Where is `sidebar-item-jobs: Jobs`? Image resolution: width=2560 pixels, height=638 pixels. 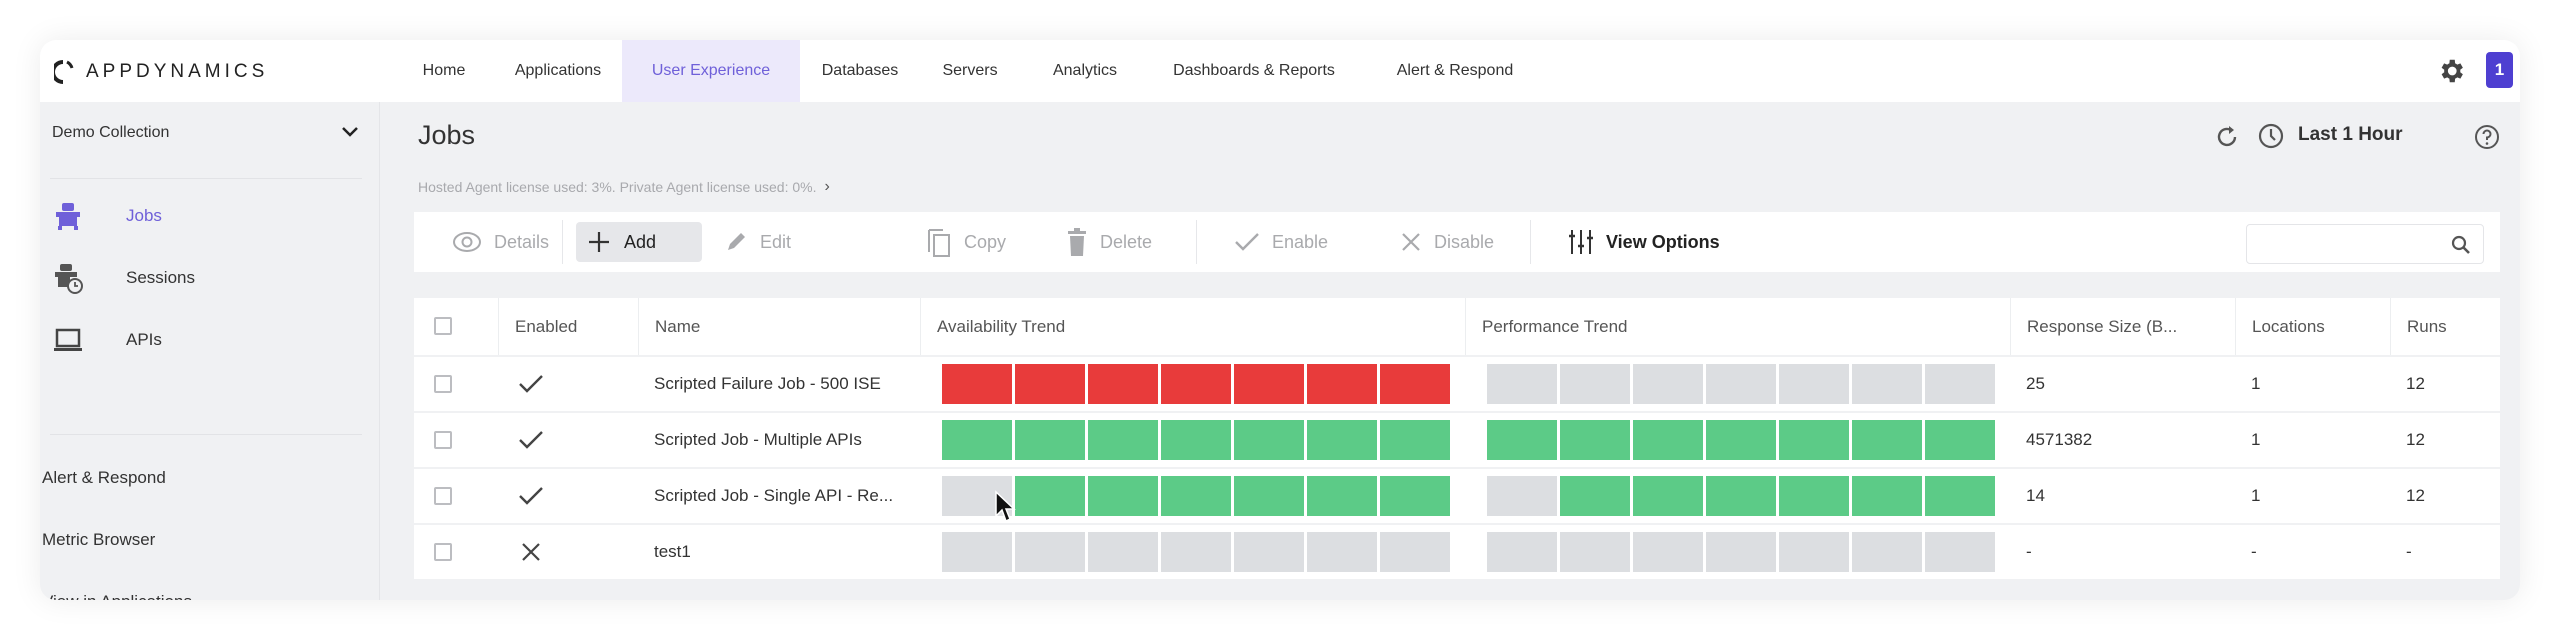
sidebar-item-jobs: Jobs is located at coordinates (205, 216).